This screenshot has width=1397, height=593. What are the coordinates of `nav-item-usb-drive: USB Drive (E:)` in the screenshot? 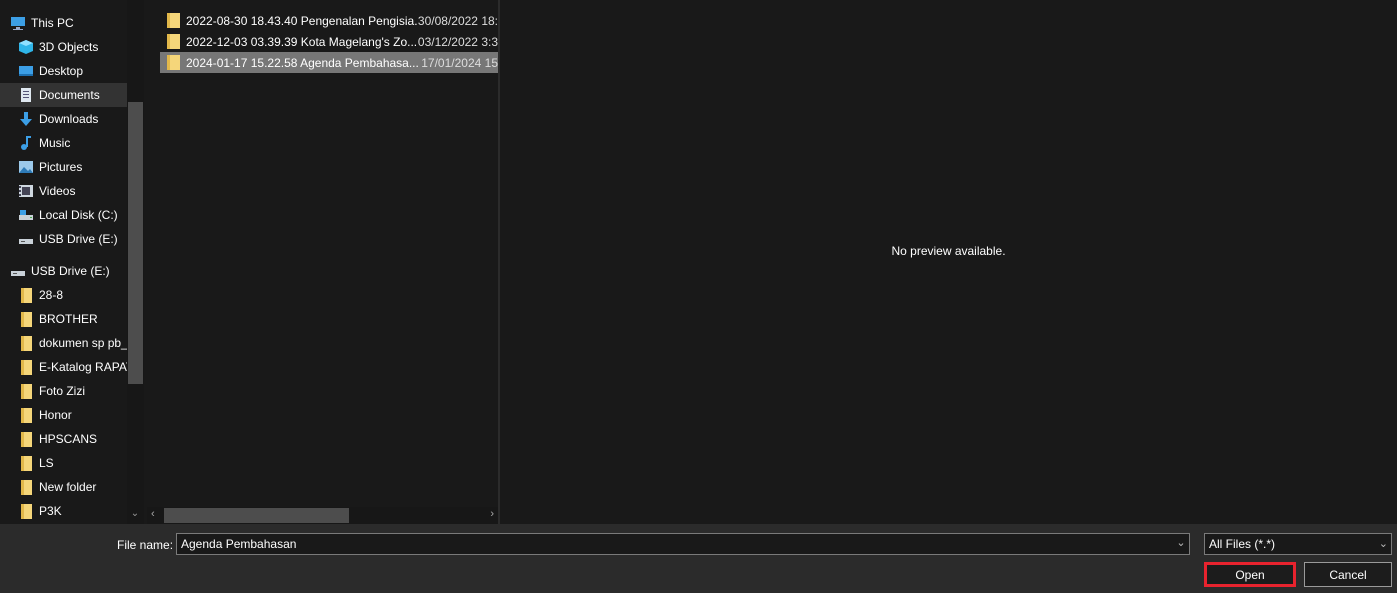 It's located at (81, 239).